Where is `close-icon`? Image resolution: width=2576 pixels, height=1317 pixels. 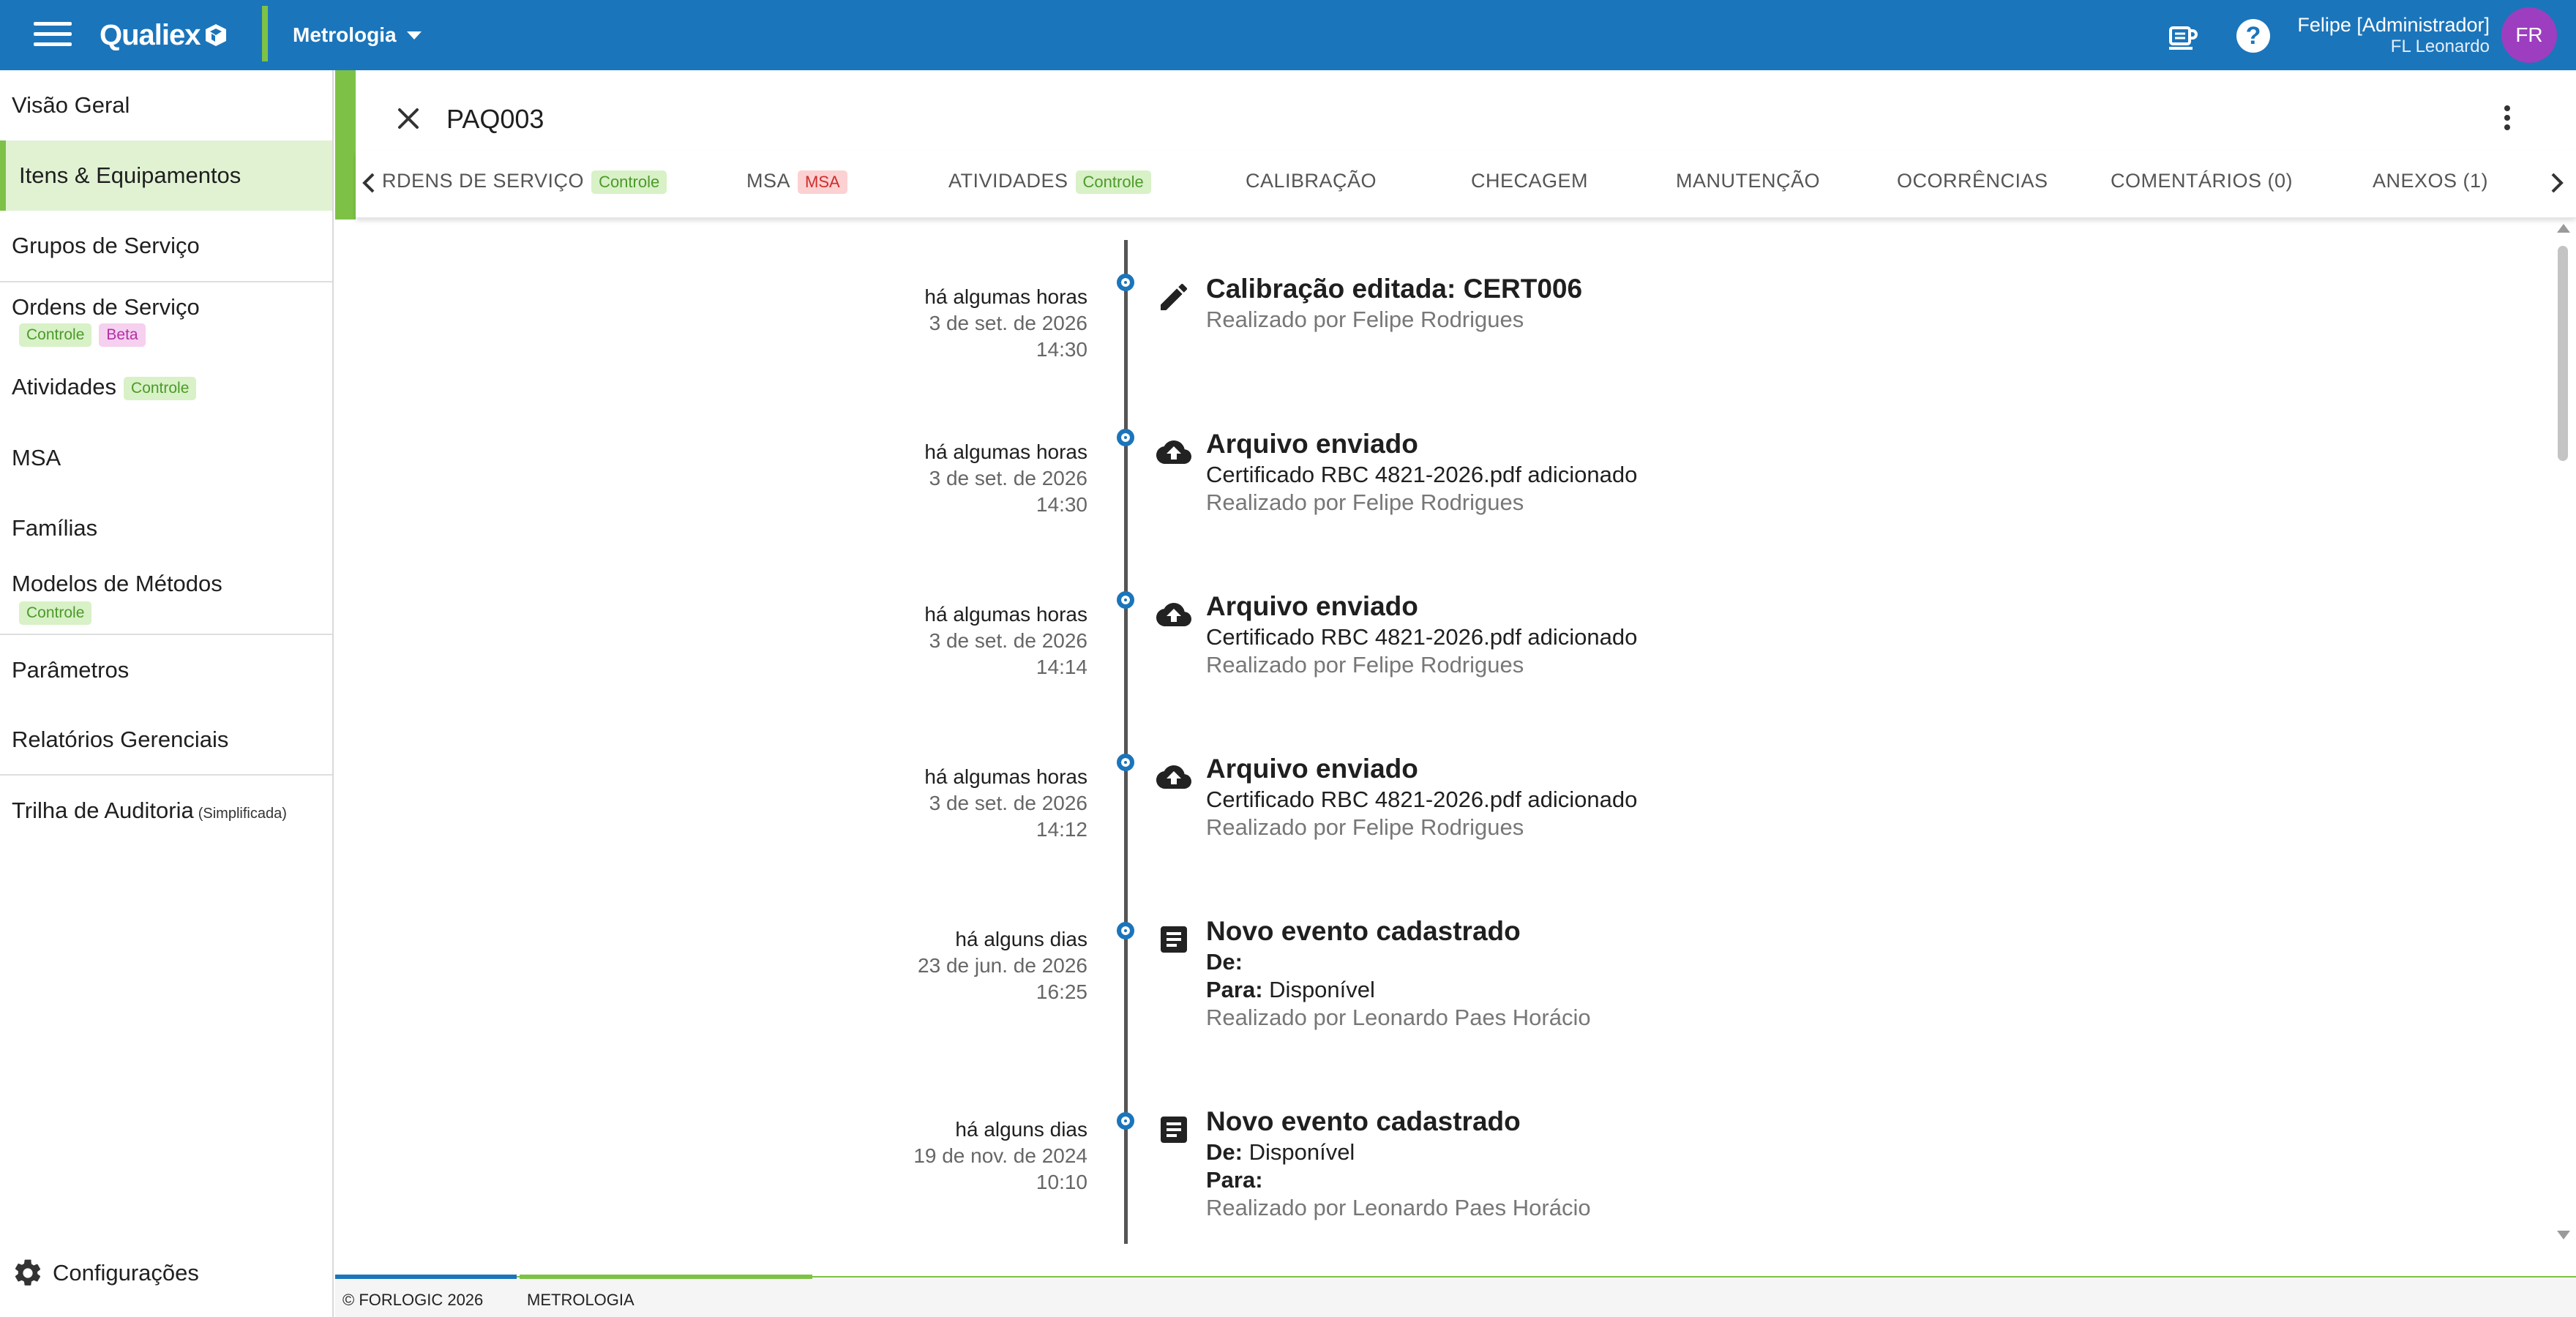 close-icon is located at coordinates (408, 118).